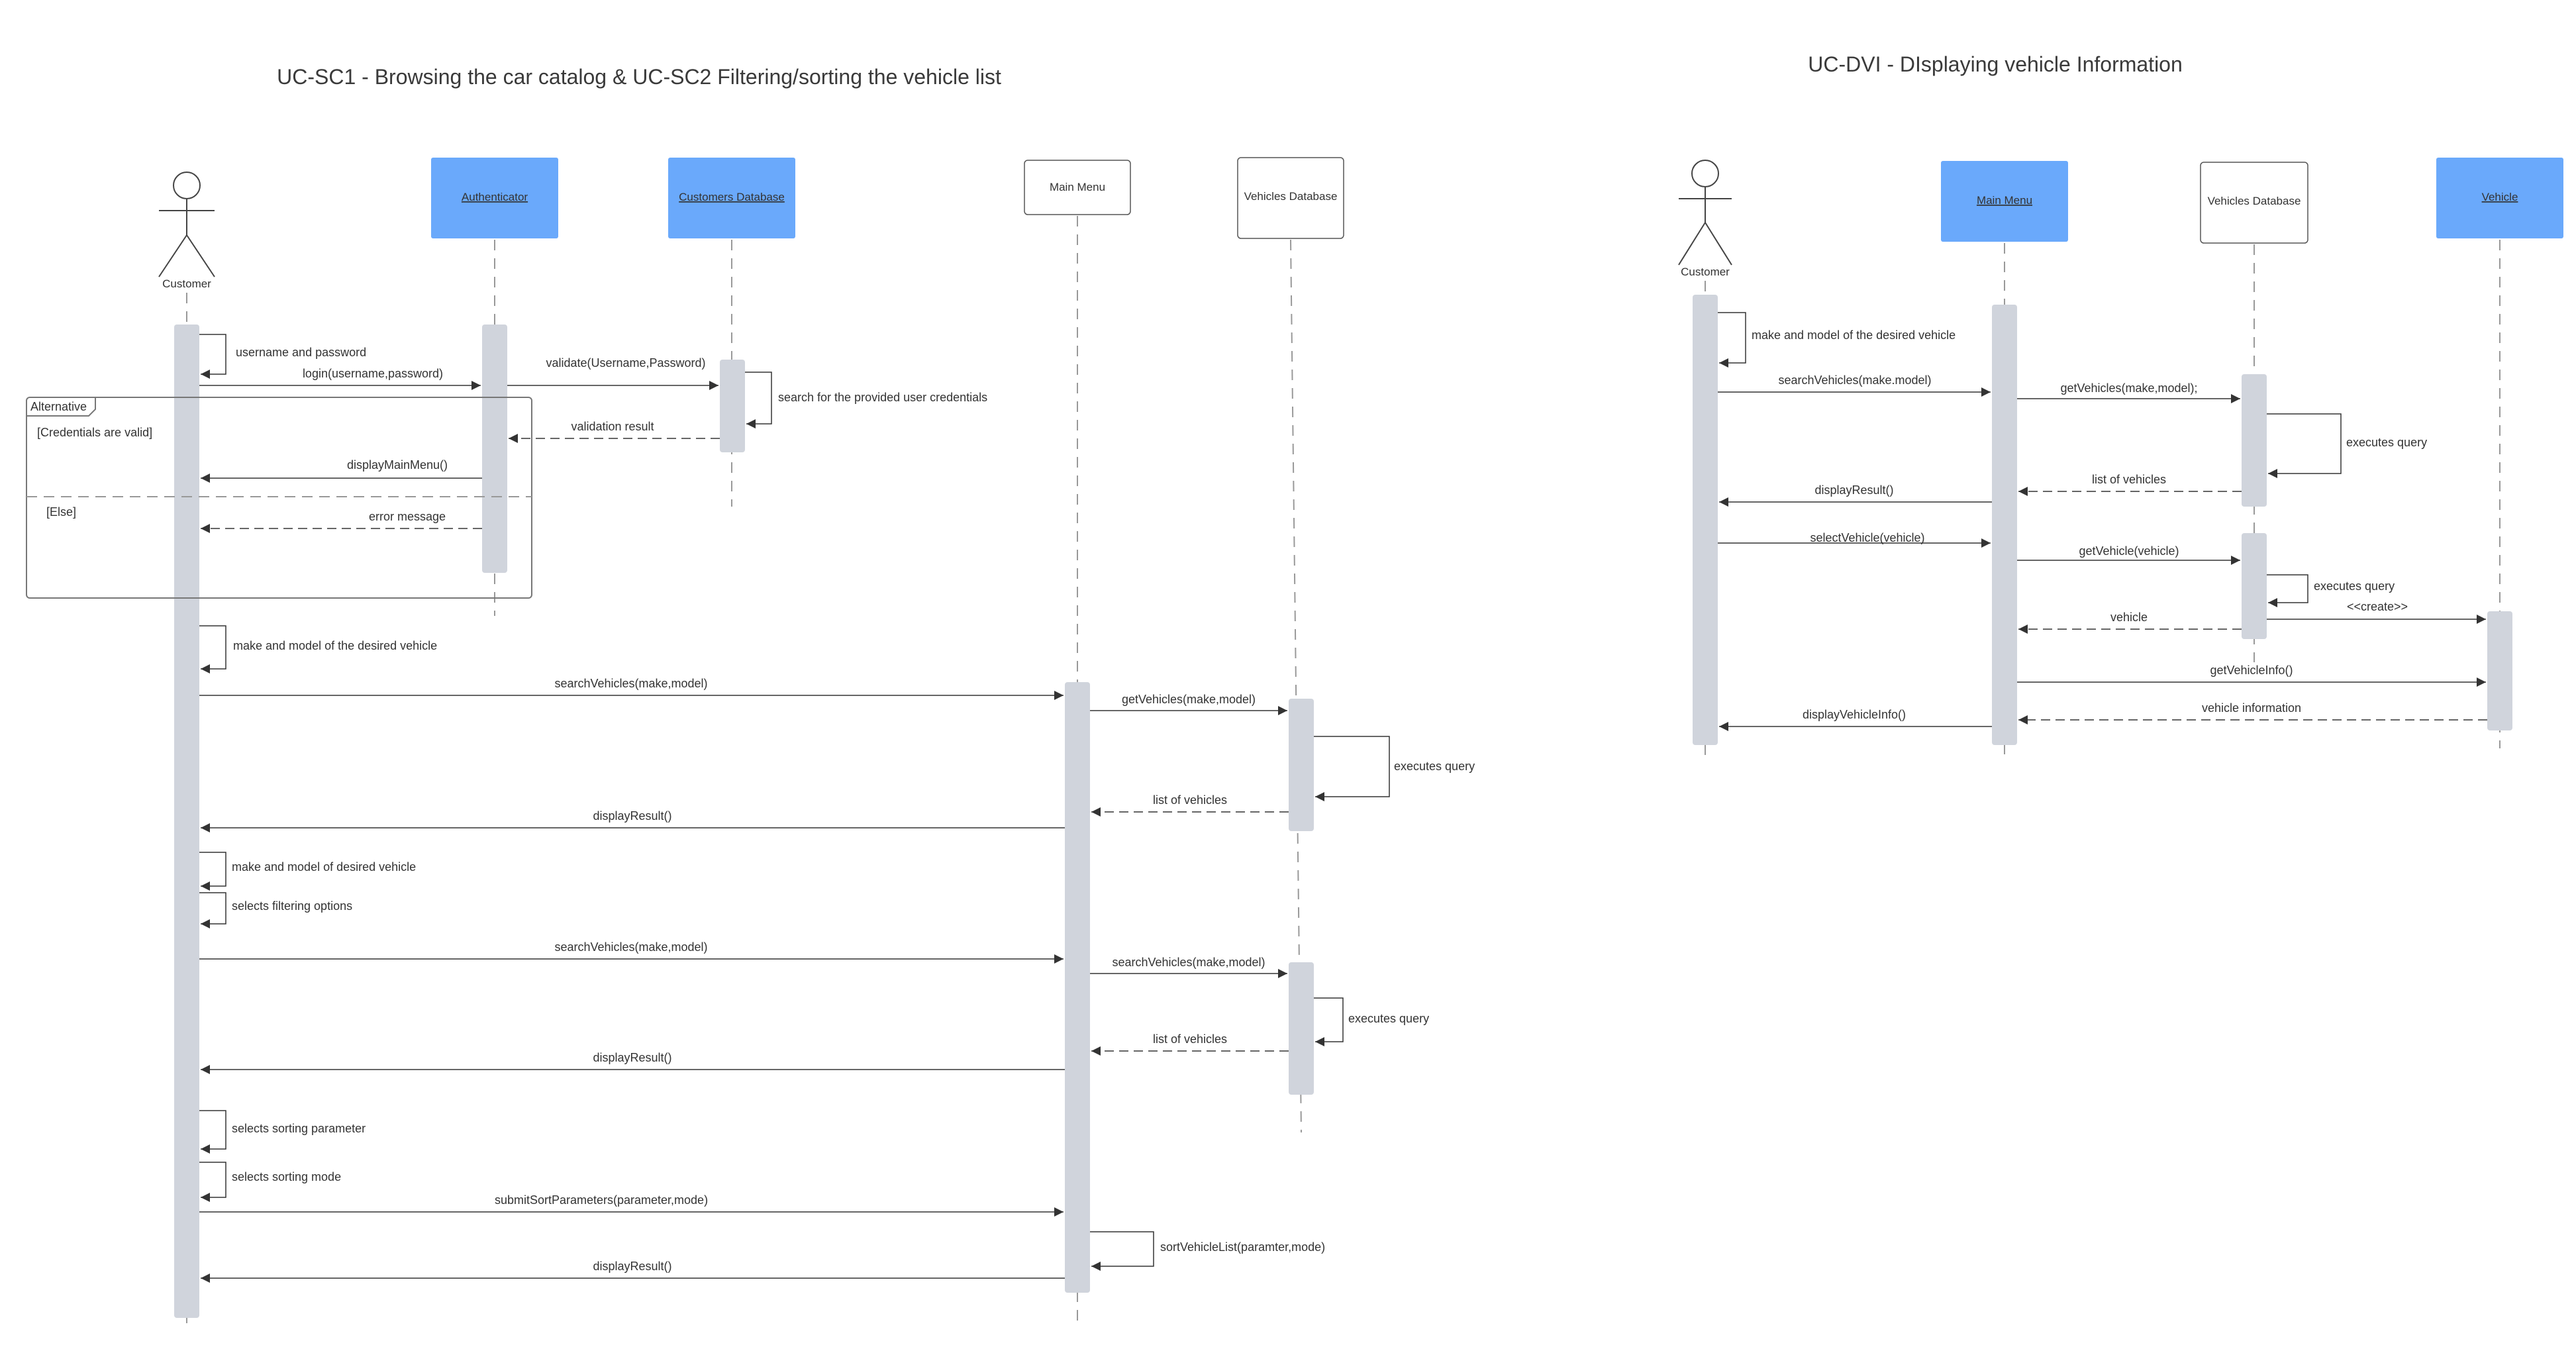 Image resolution: width=2576 pixels, height=1351 pixels. What do you see at coordinates (292, 906) in the screenshot?
I see `d1-msg-label: selects filtering options` at bounding box center [292, 906].